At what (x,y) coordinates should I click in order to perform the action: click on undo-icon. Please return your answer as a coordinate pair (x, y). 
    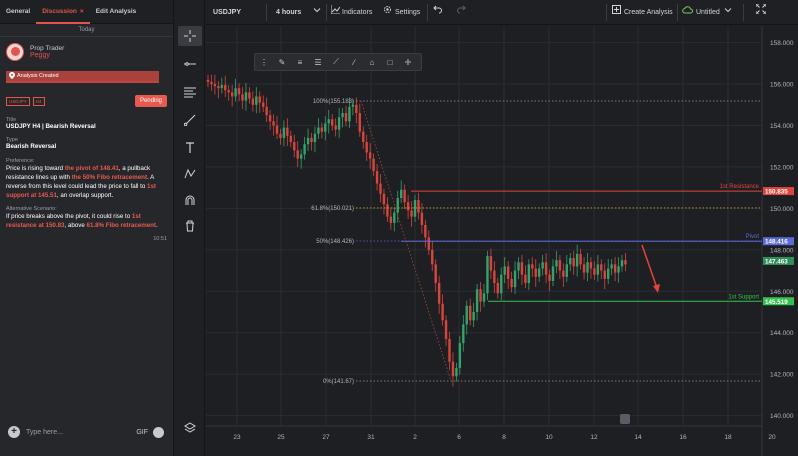
    Looking at the image, I should click on (437, 12).